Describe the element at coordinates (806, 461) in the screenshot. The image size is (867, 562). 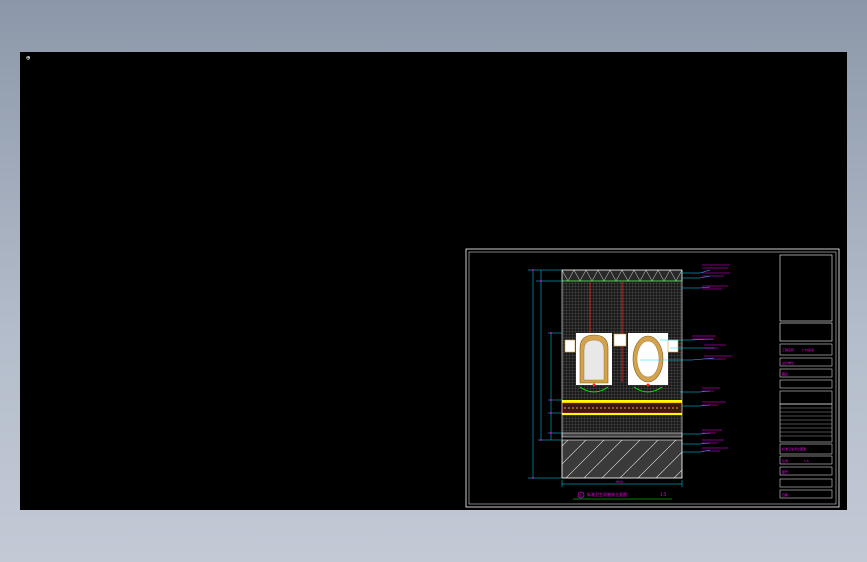
I see `tb-value-scale: 1:5` at that location.